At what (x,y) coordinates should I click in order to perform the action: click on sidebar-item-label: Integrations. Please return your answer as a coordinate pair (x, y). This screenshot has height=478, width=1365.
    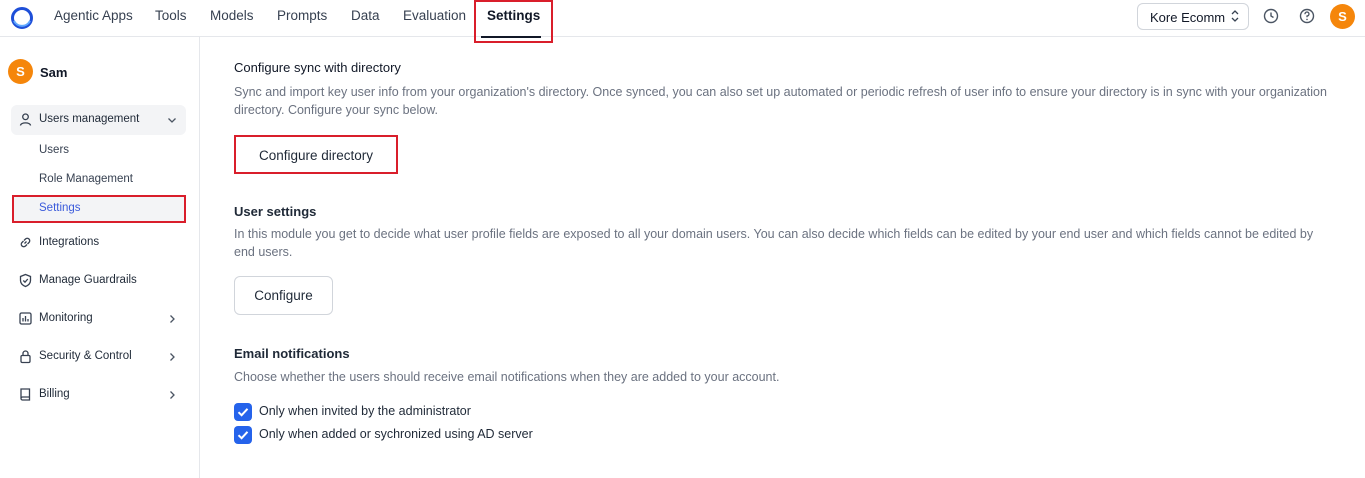
    Looking at the image, I should click on (69, 242).